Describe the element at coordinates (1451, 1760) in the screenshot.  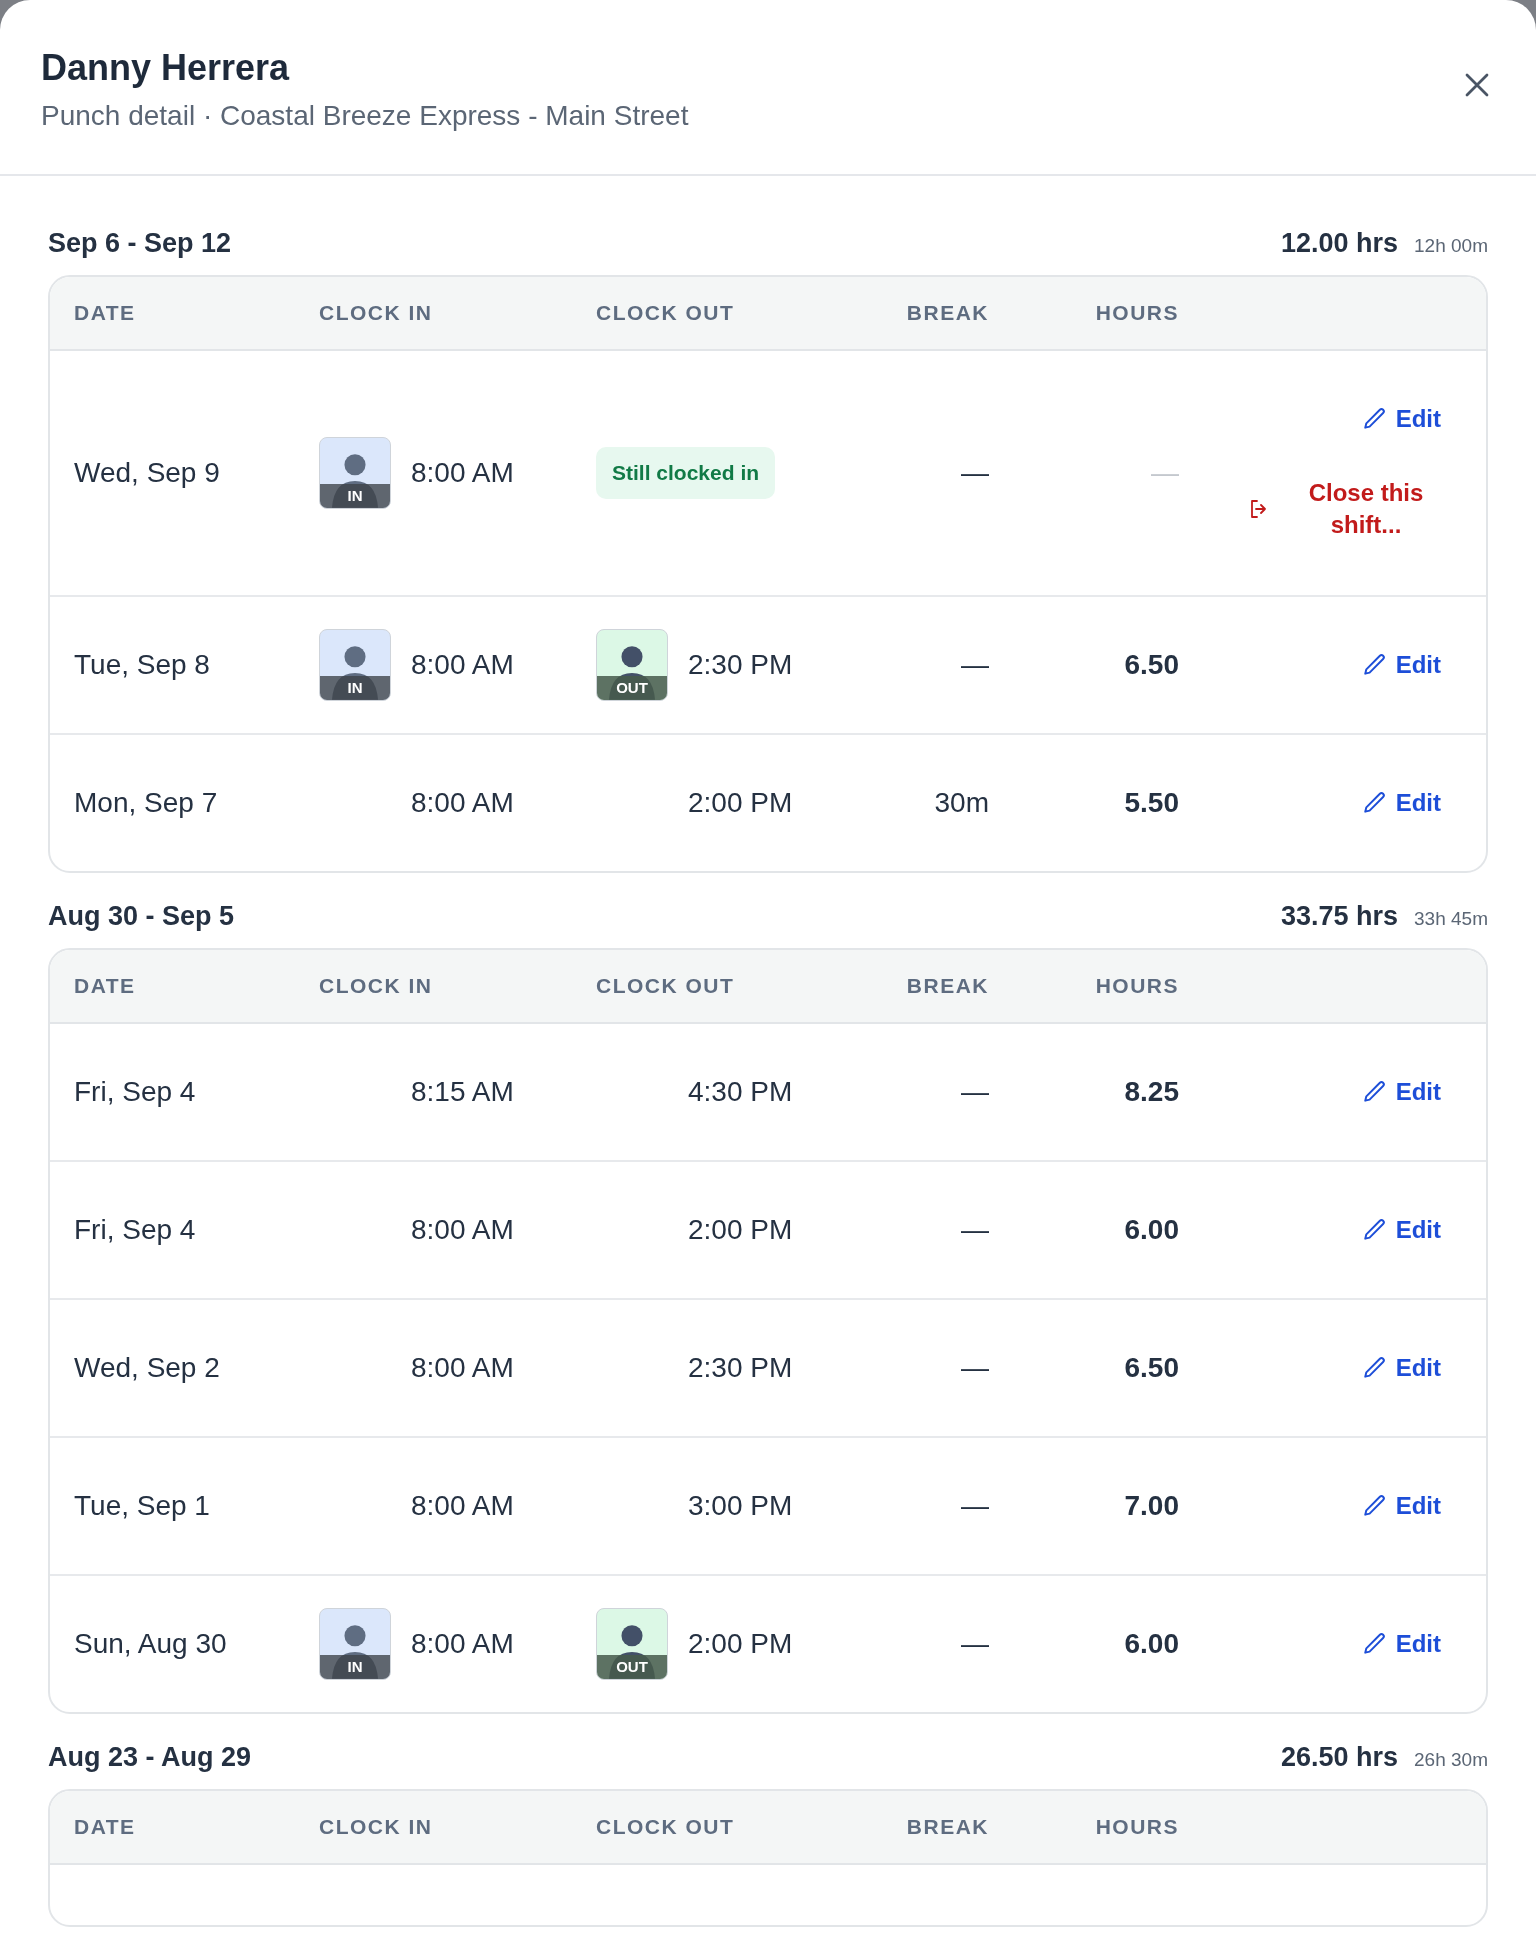
I see `week-total-duration: 26h 30m` at that location.